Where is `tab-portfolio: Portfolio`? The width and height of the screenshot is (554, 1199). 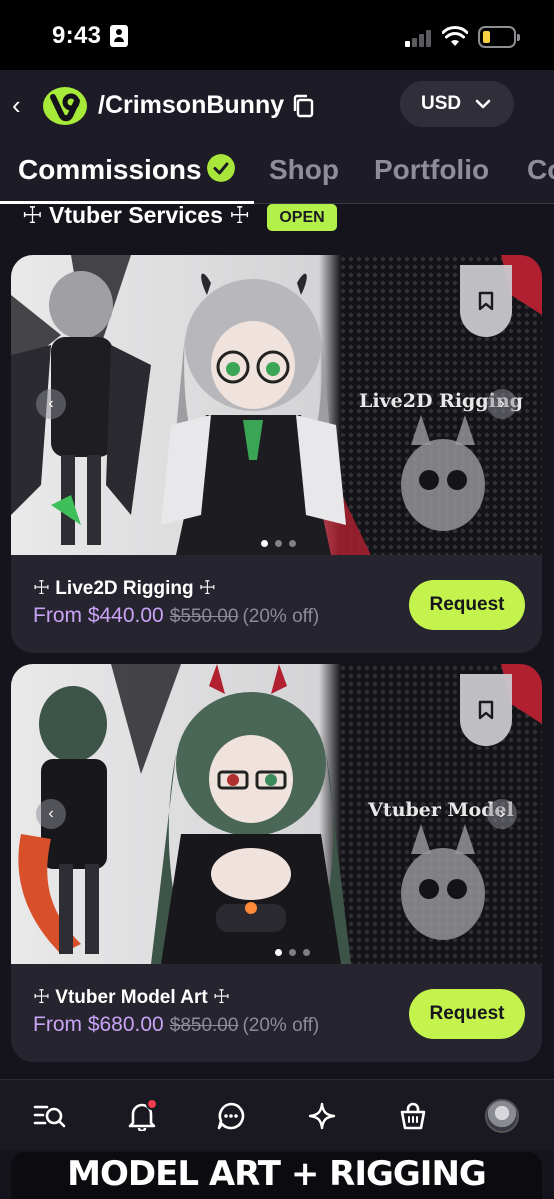
tab-portfolio: Portfolio is located at coordinates (431, 170).